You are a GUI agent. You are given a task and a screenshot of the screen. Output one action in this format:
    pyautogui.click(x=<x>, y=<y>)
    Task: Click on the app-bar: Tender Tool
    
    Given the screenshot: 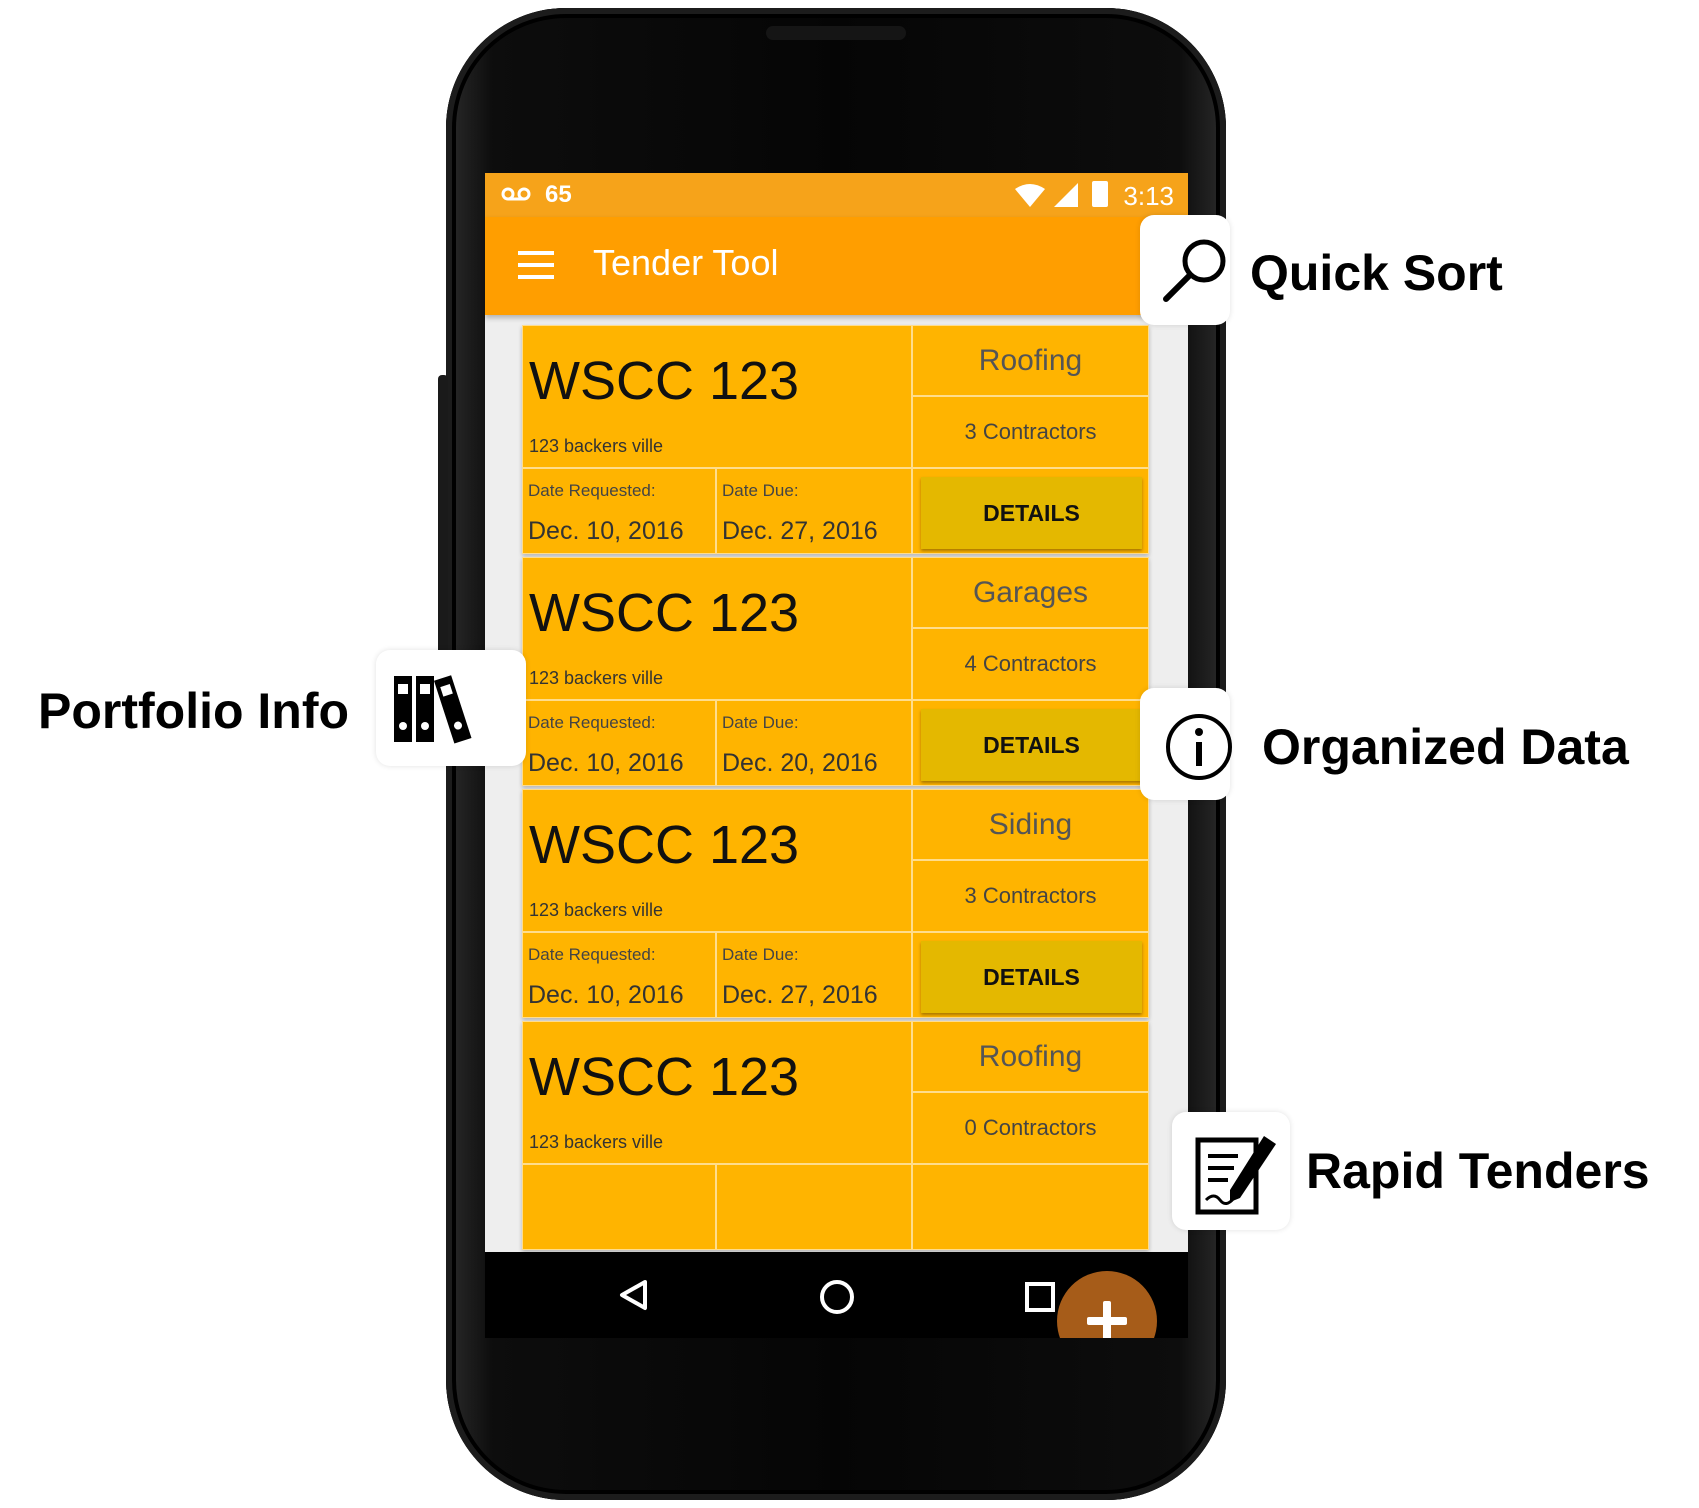 What is the action you would take?
    pyautogui.click(x=836, y=266)
    